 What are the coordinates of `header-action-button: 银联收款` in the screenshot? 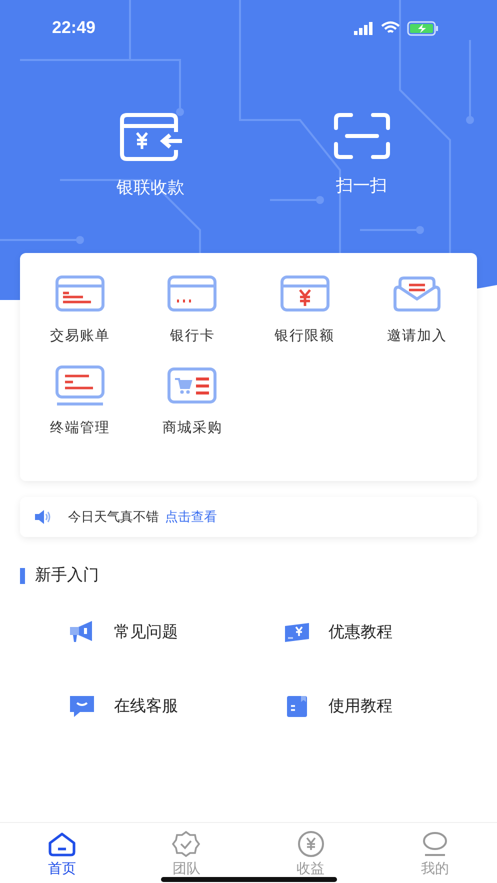 It's located at (150, 155).